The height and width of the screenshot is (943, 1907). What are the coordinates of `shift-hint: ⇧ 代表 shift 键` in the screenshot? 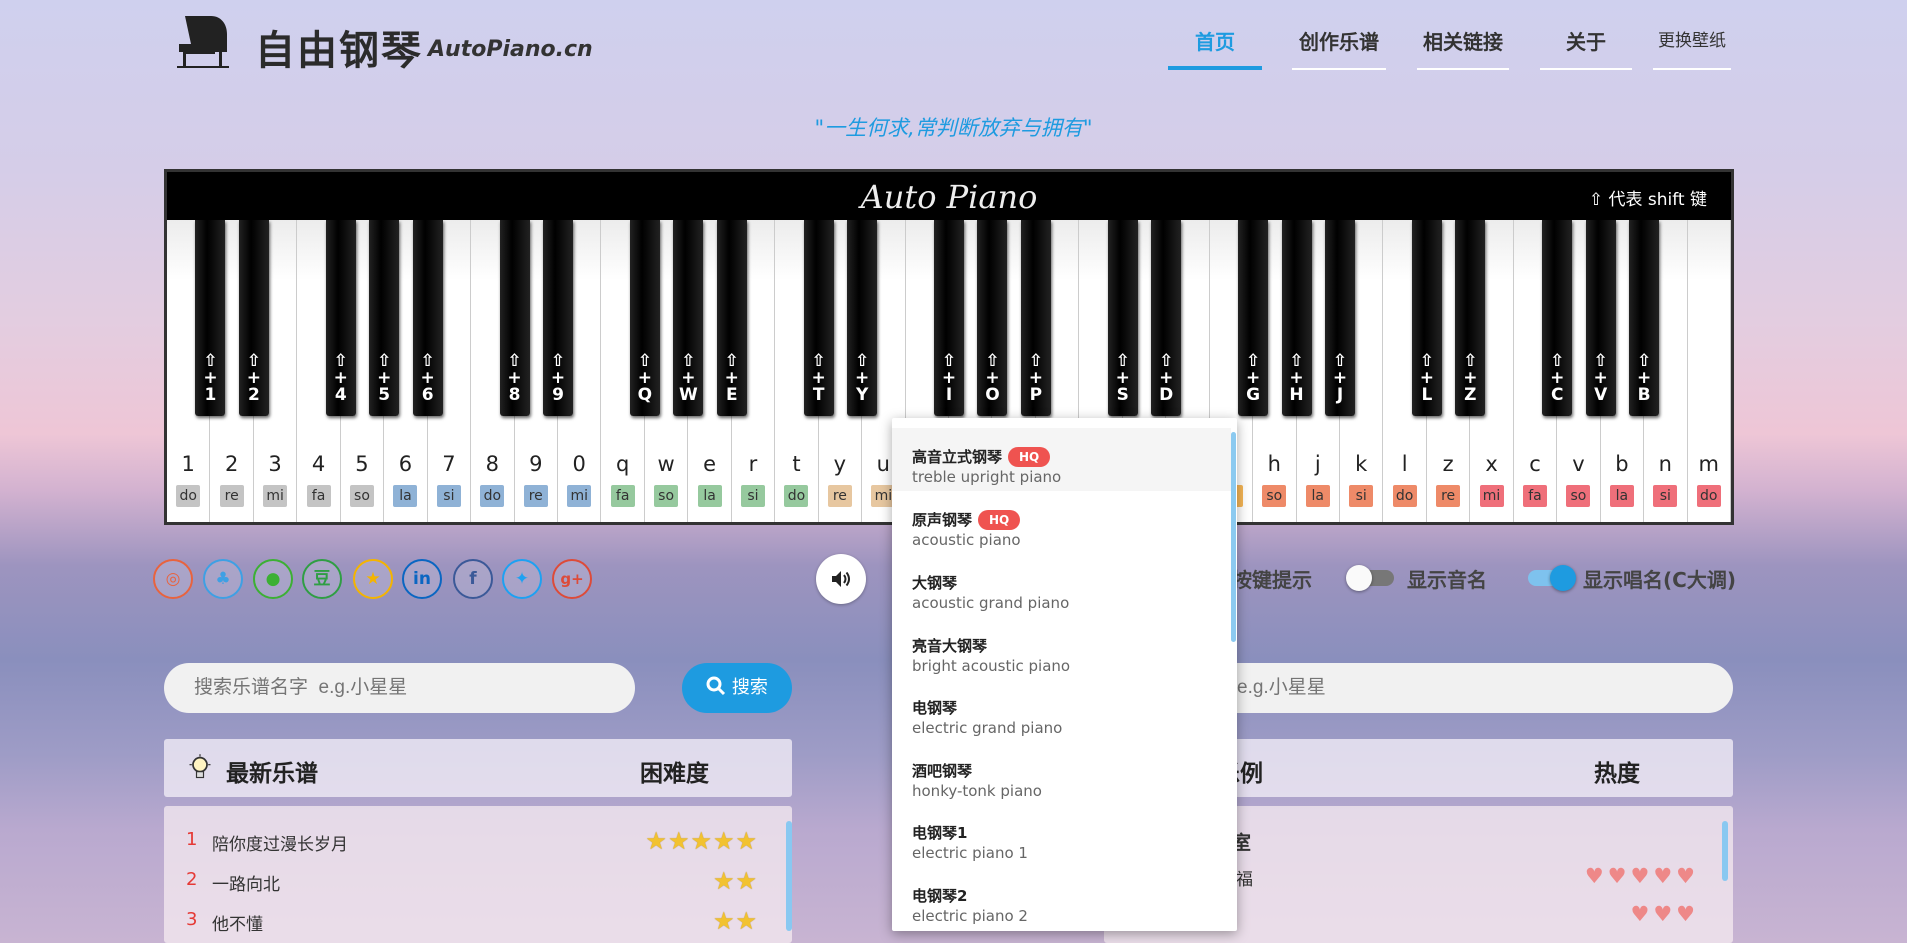 It's located at (1647, 200).